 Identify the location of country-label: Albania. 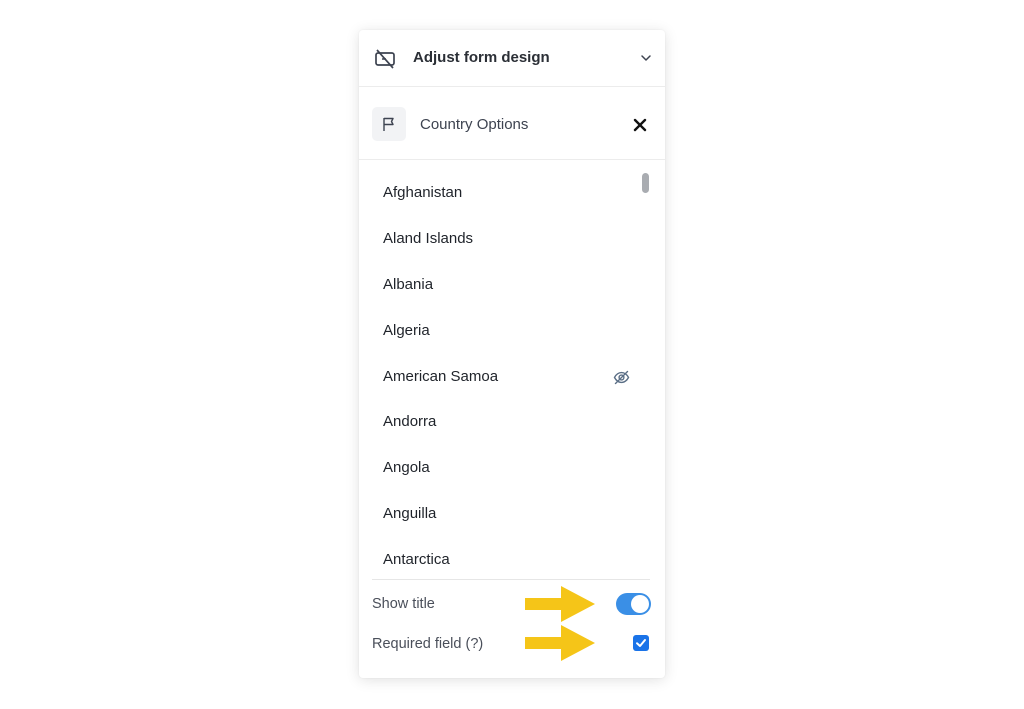
(408, 284).